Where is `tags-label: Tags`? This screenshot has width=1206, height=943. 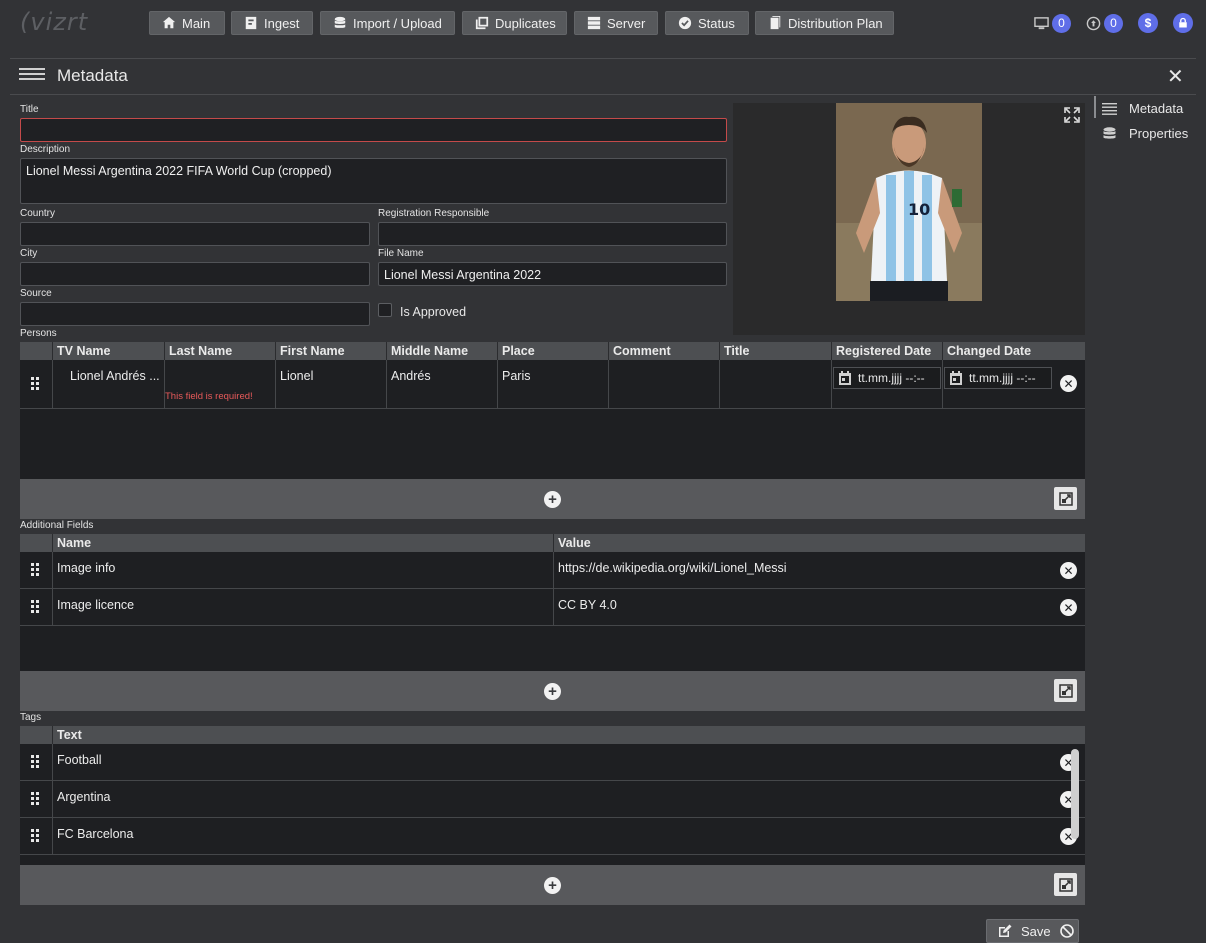
tags-label: Tags is located at coordinates (31, 717).